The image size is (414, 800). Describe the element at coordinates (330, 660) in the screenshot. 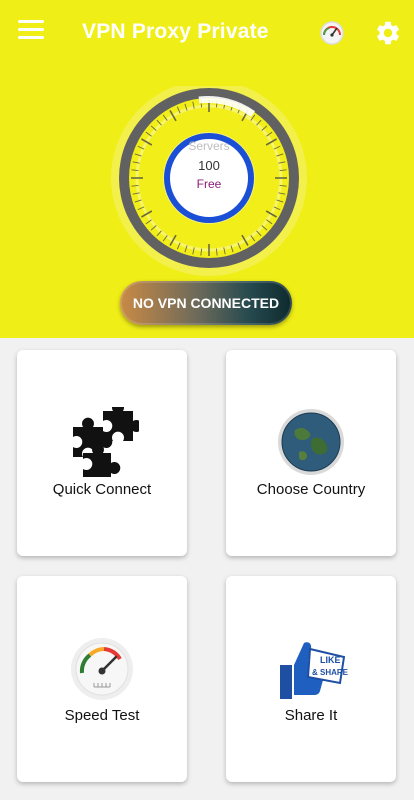

I see `svg-text: LIKE` at that location.